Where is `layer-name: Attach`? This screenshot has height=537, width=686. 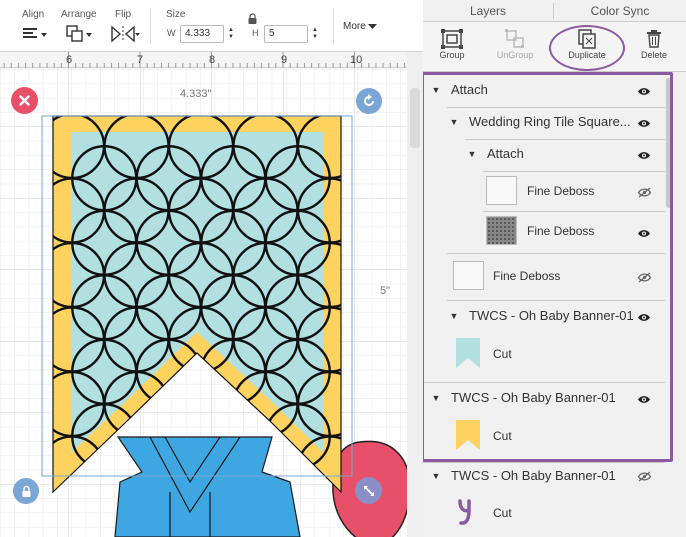 layer-name: Attach is located at coordinates (469, 89).